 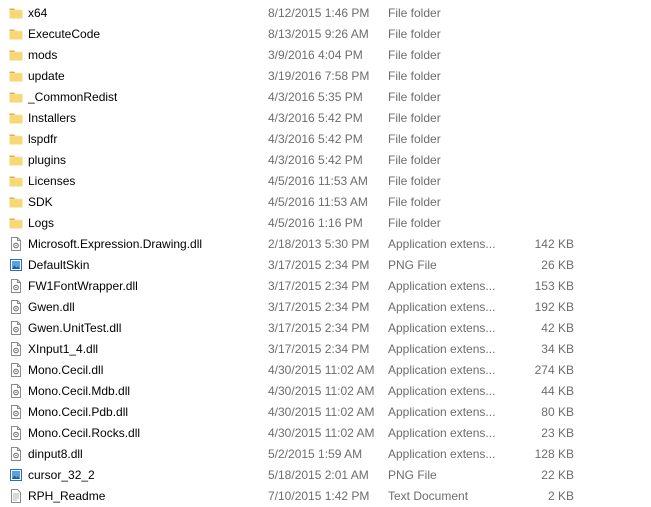 What do you see at coordinates (318, 475) in the screenshot?
I see `file-date-modified: 5/18/2015 2:01 AM` at bounding box center [318, 475].